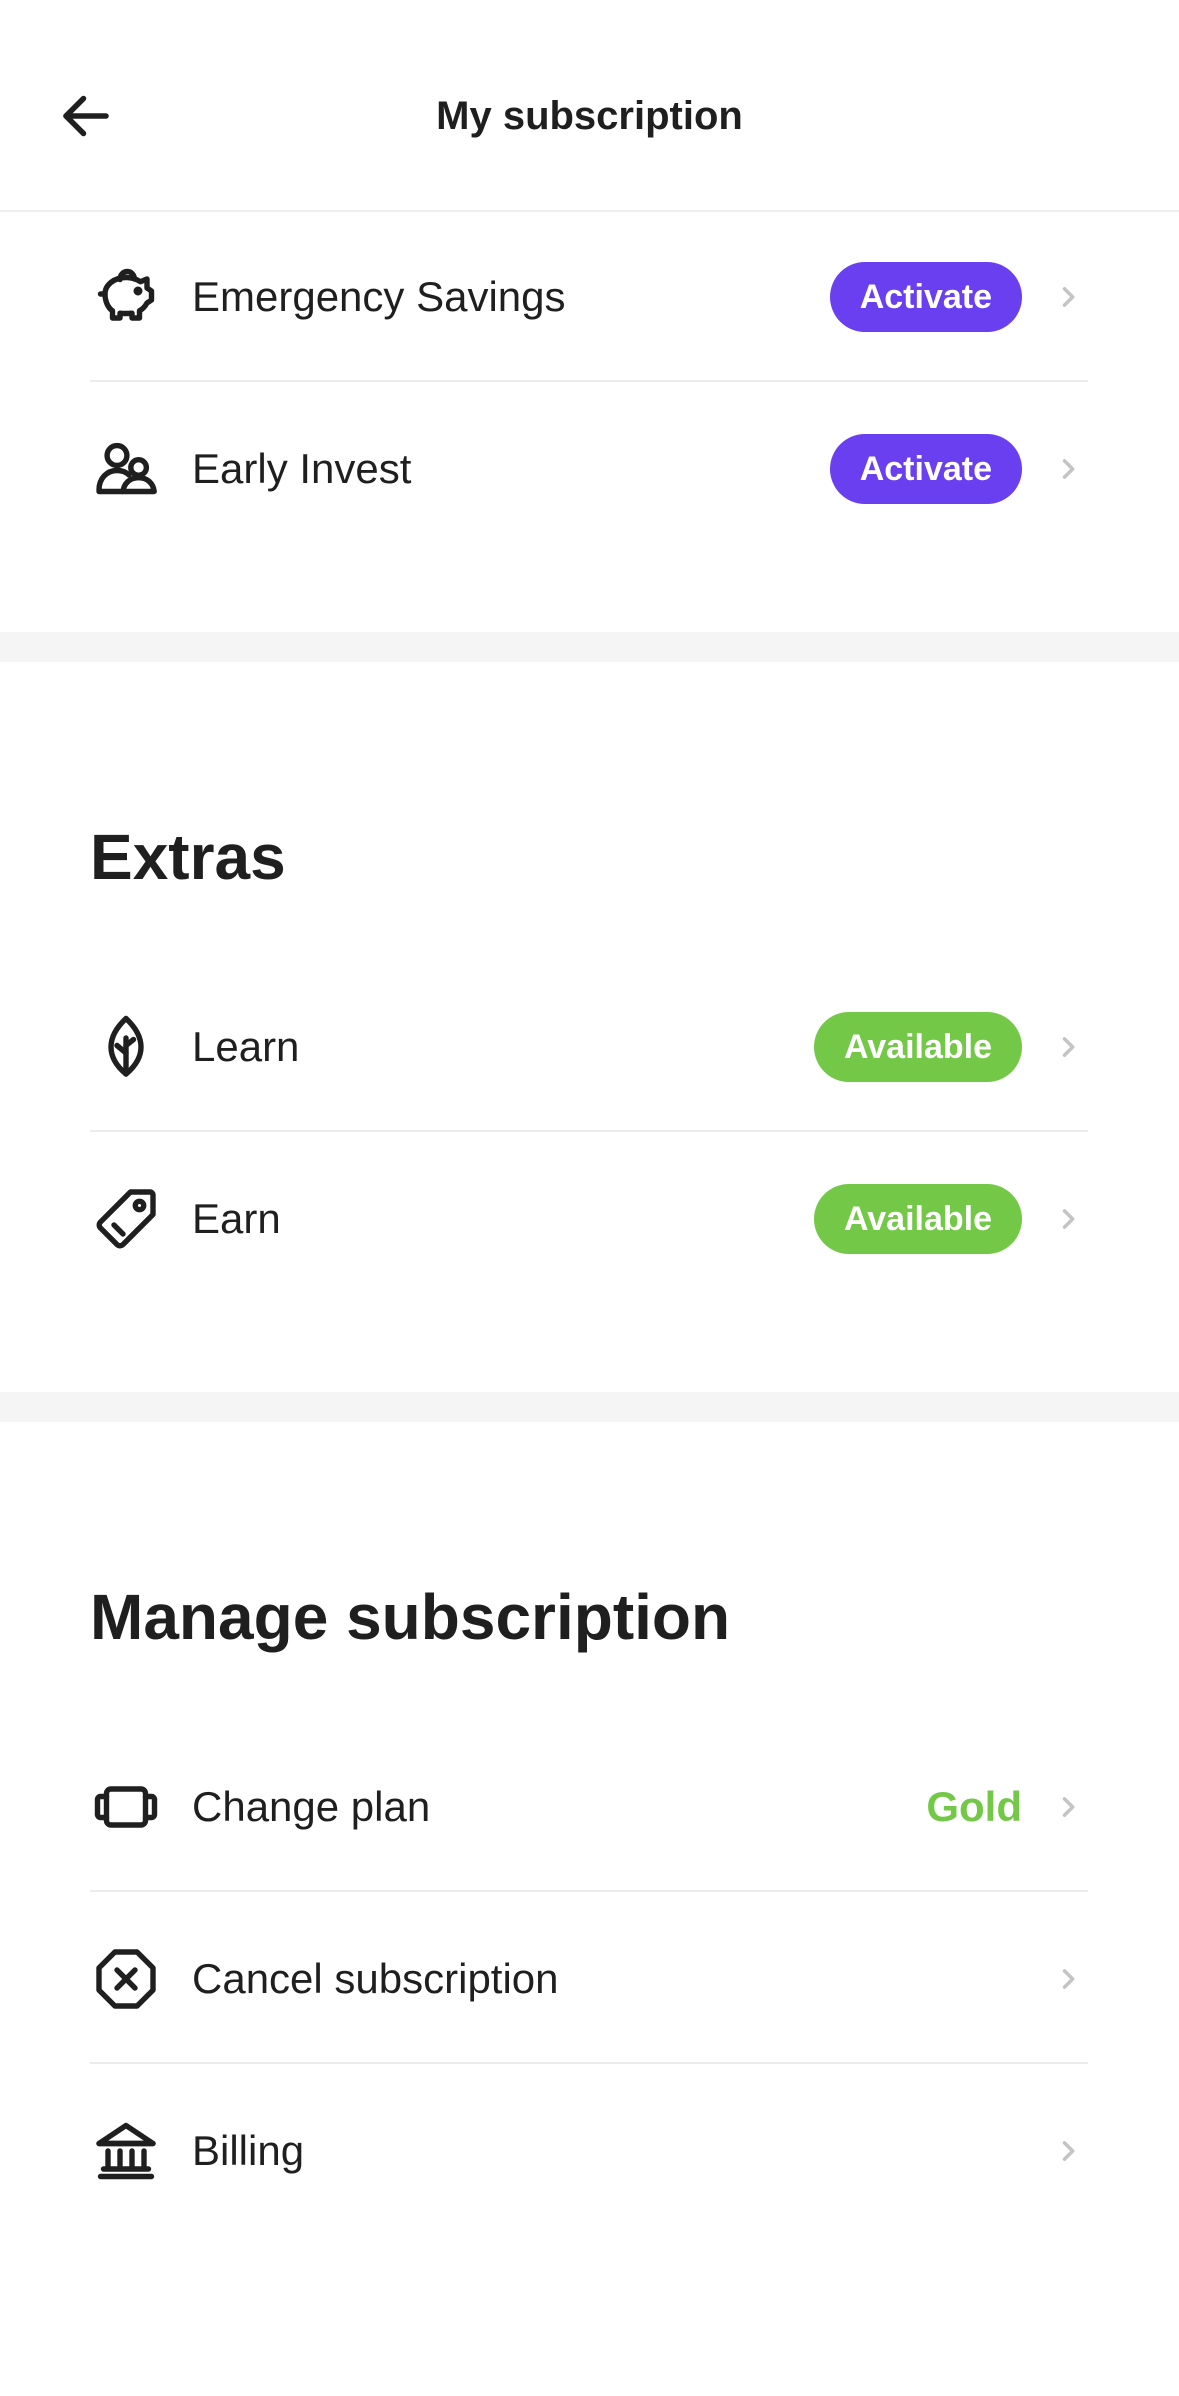 Image resolution: width=1179 pixels, height=2396 pixels. Describe the element at coordinates (589, 469) in the screenshot. I see `list-item-early-invest: Early Invest Activate` at that location.